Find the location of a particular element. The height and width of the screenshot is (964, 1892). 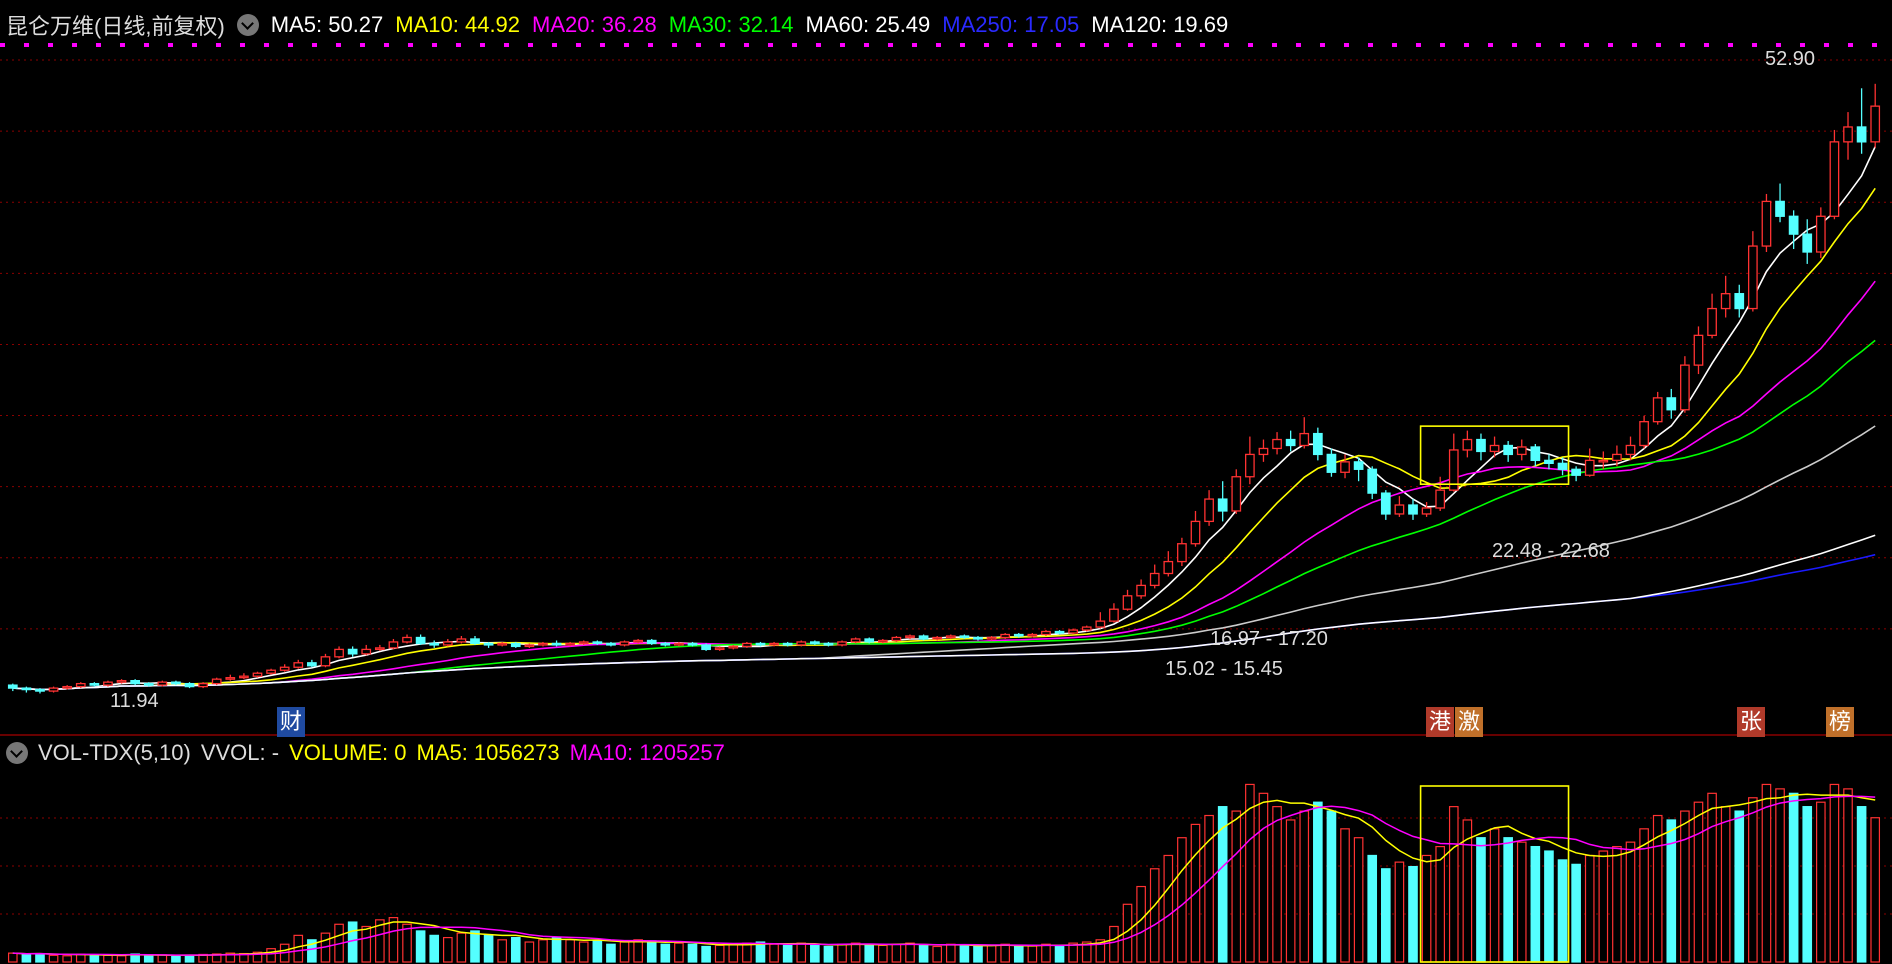

event-marker-bang: 榜 is located at coordinates (1840, 722).